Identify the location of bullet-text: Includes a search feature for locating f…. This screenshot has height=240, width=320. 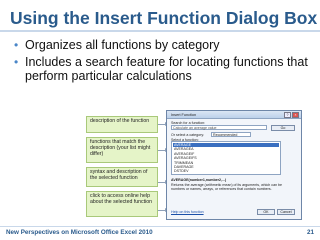
(166, 69).